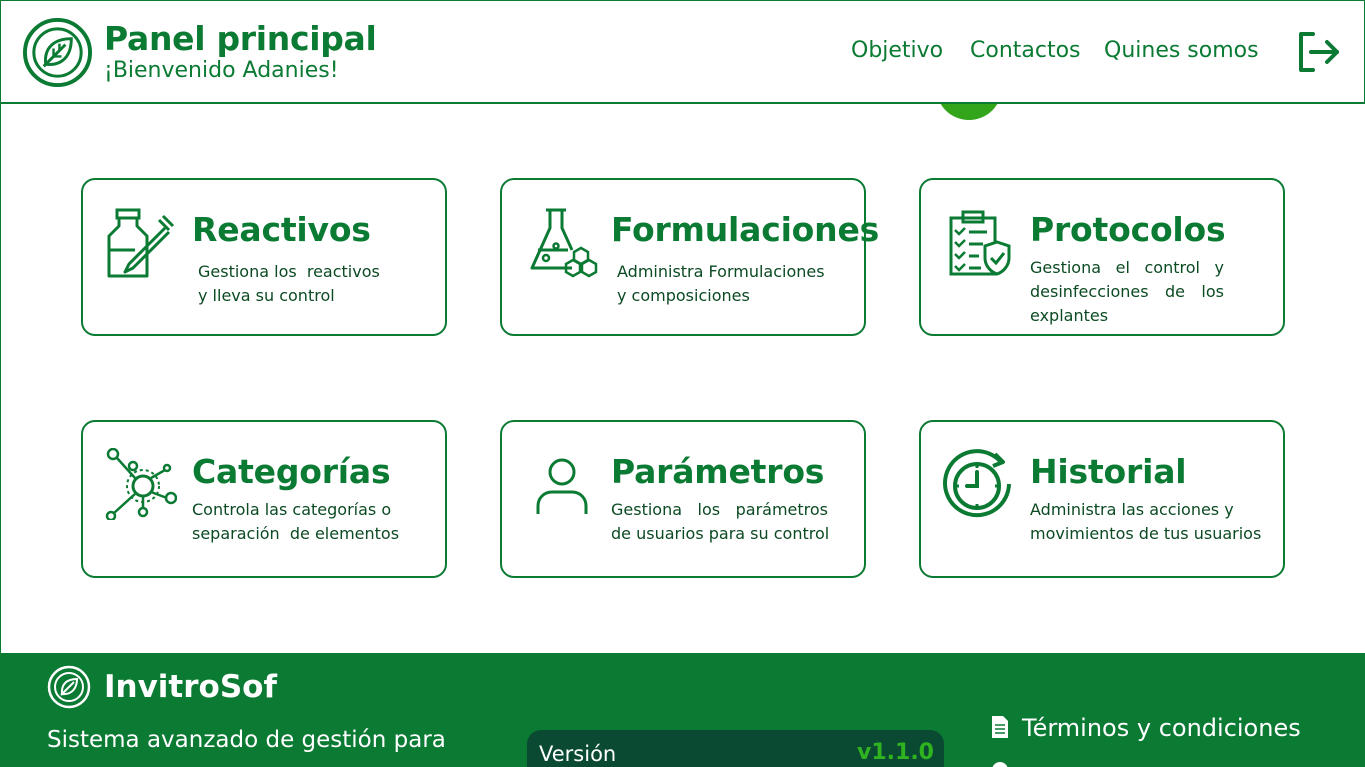 Image resolution: width=1365 pixels, height=767 pixels. I want to click on clipboard-checklist-icon, so click(980, 243).